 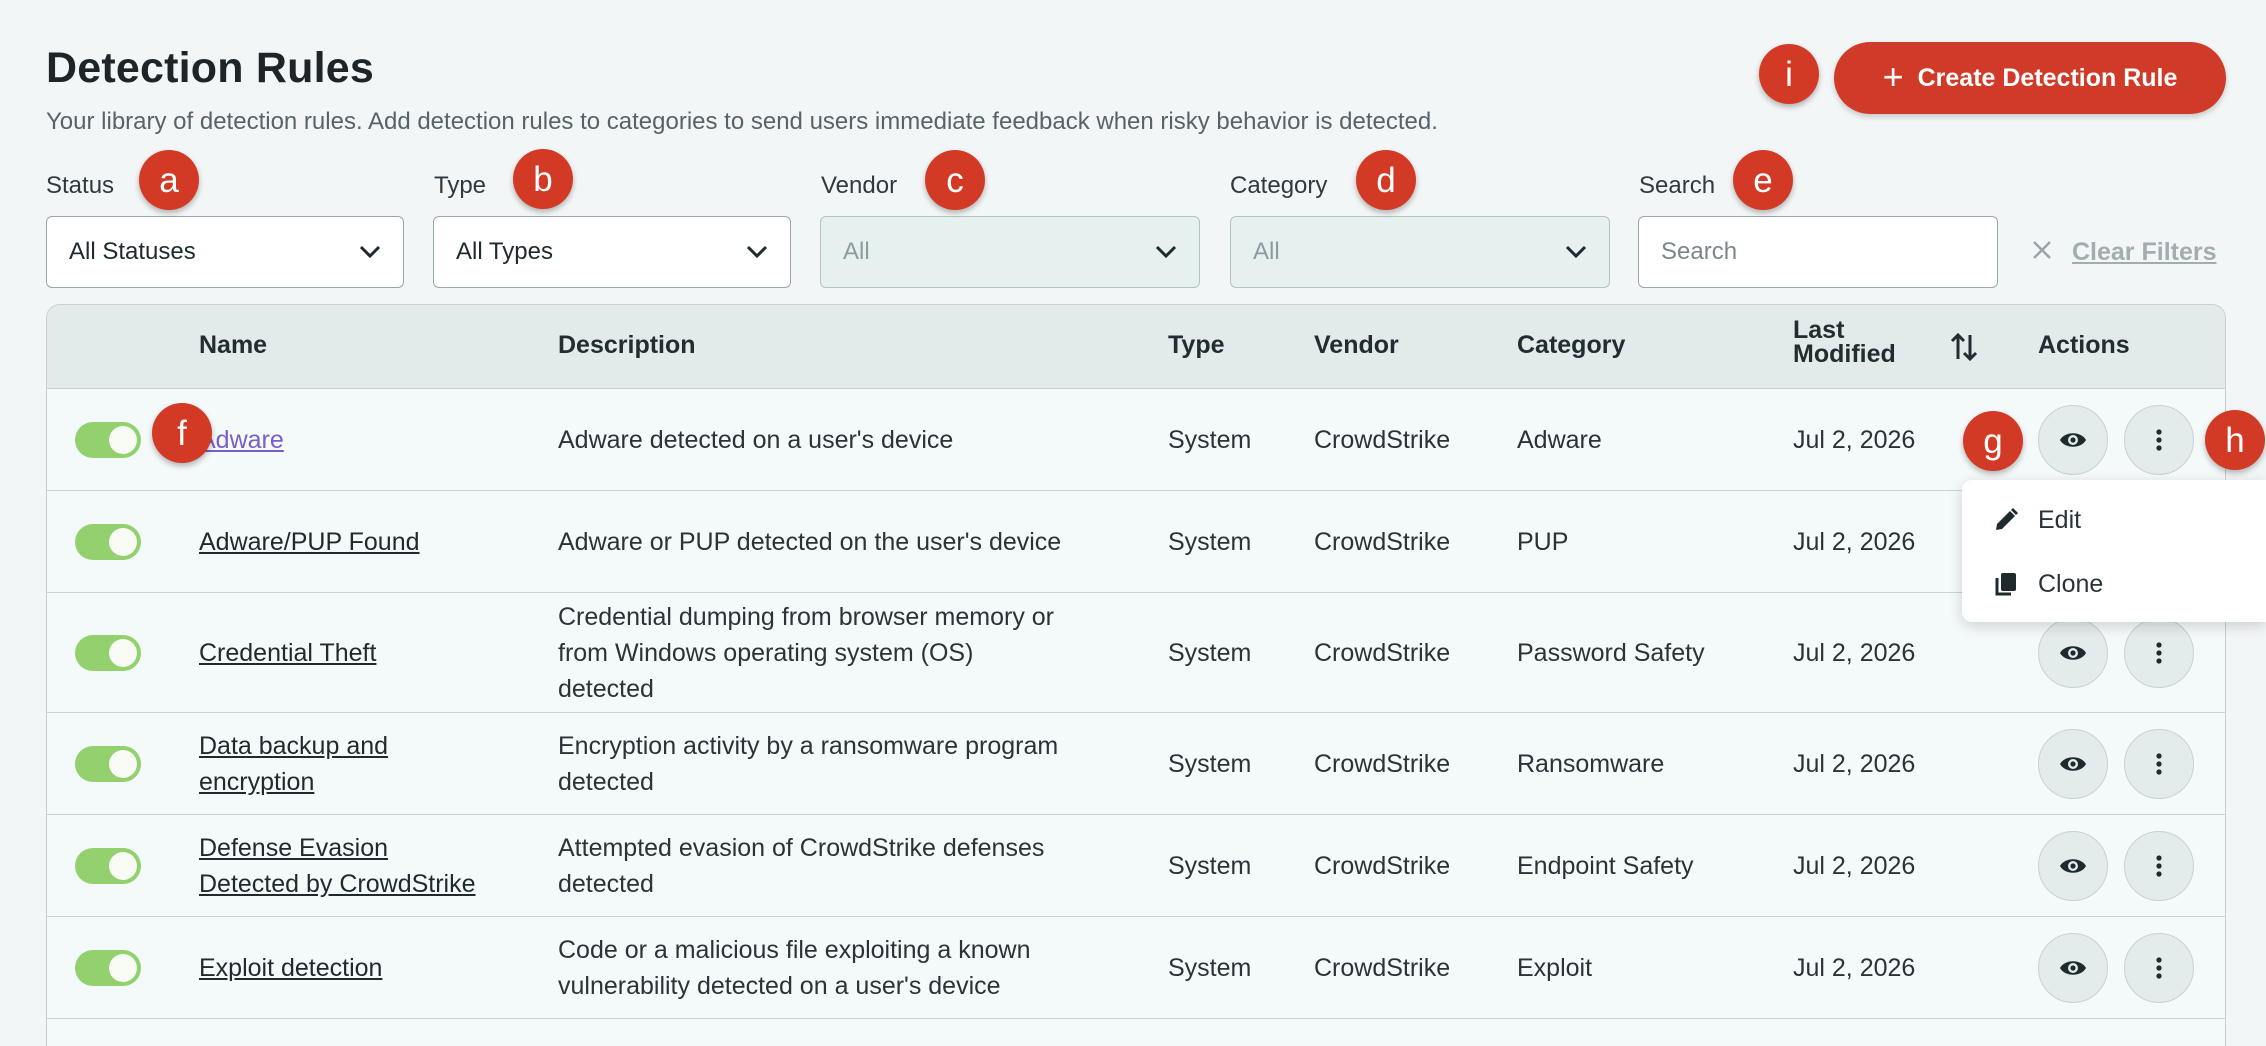 What do you see at coordinates (1356, 345) in the screenshot?
I see `column-header-vendor: Vendor` at bounding box center [1356, 345].